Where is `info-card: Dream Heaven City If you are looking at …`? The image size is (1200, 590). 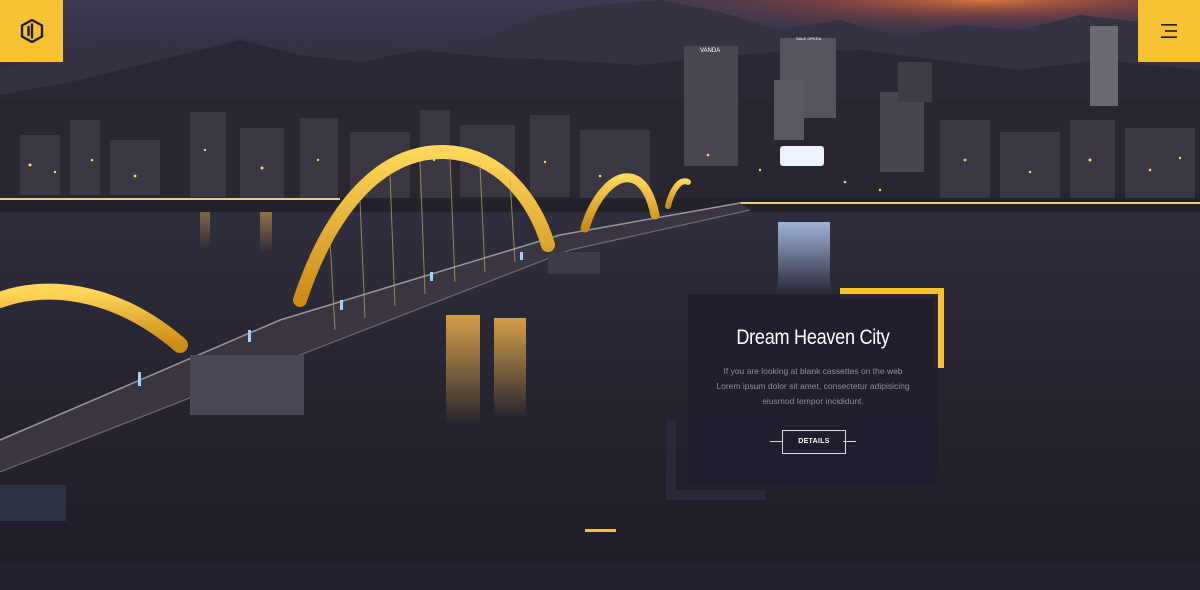
info-card: Dream Heaven City If you are looking at … is located at coordinates (813, 389).